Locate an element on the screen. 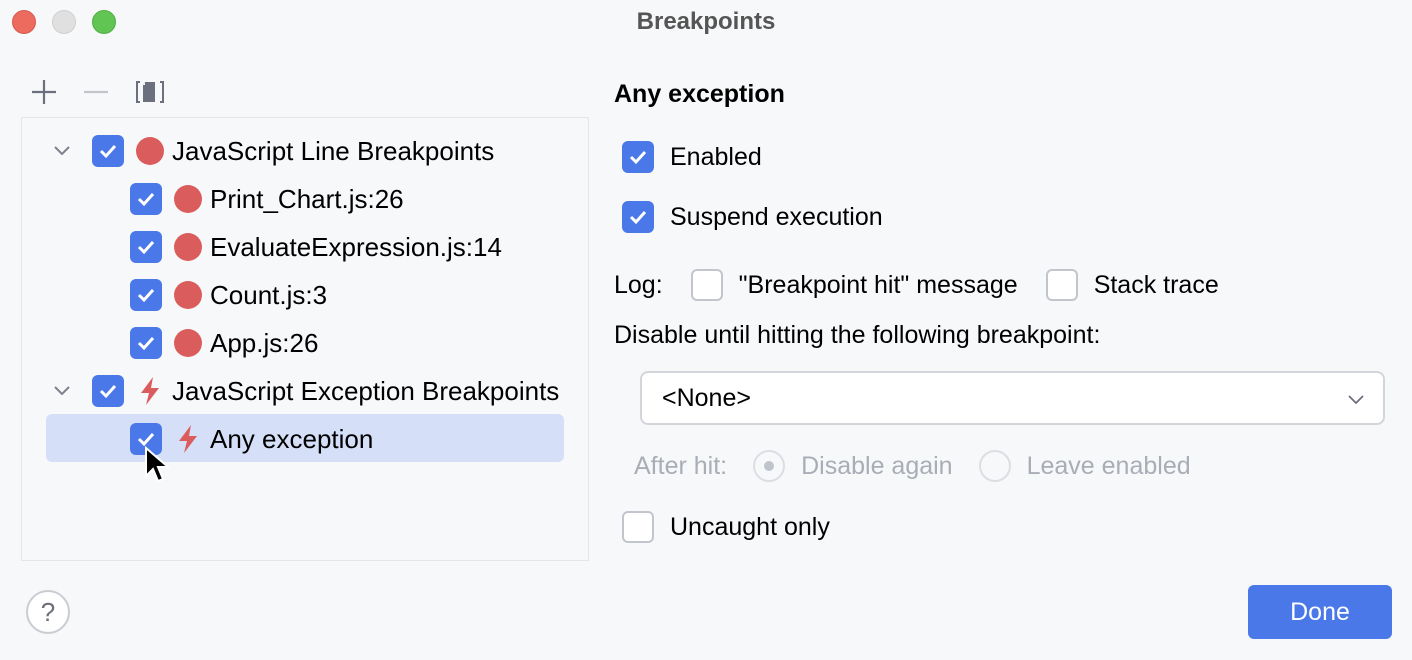 The height and width of the screenshot is (660, 1412). group-by-file-icon is located at coordinates (150, 92).